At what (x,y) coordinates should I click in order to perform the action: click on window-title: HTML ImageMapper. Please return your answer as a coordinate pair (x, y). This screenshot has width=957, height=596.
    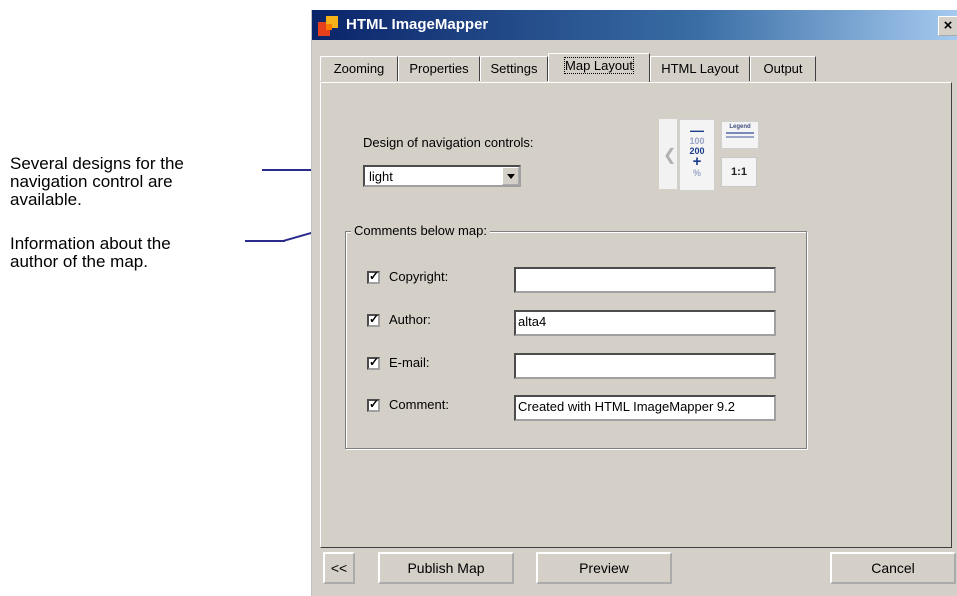
    Looking at the image, I should click on (417, 24).